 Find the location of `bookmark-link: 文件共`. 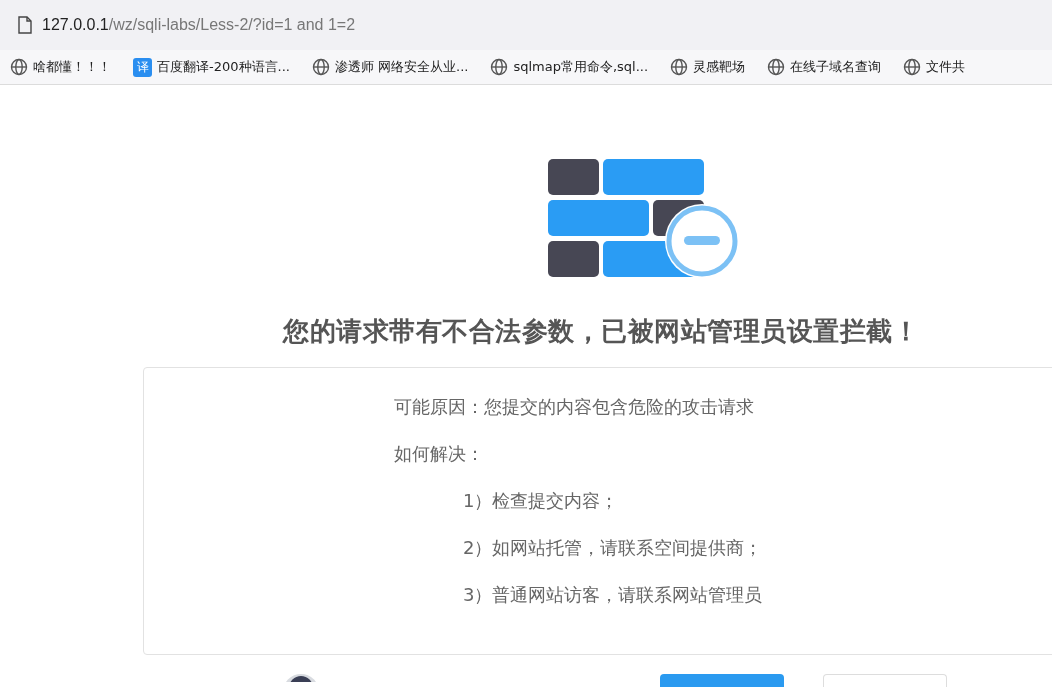

bookmark-link: 文件共 is located at coordinates (946, 67).